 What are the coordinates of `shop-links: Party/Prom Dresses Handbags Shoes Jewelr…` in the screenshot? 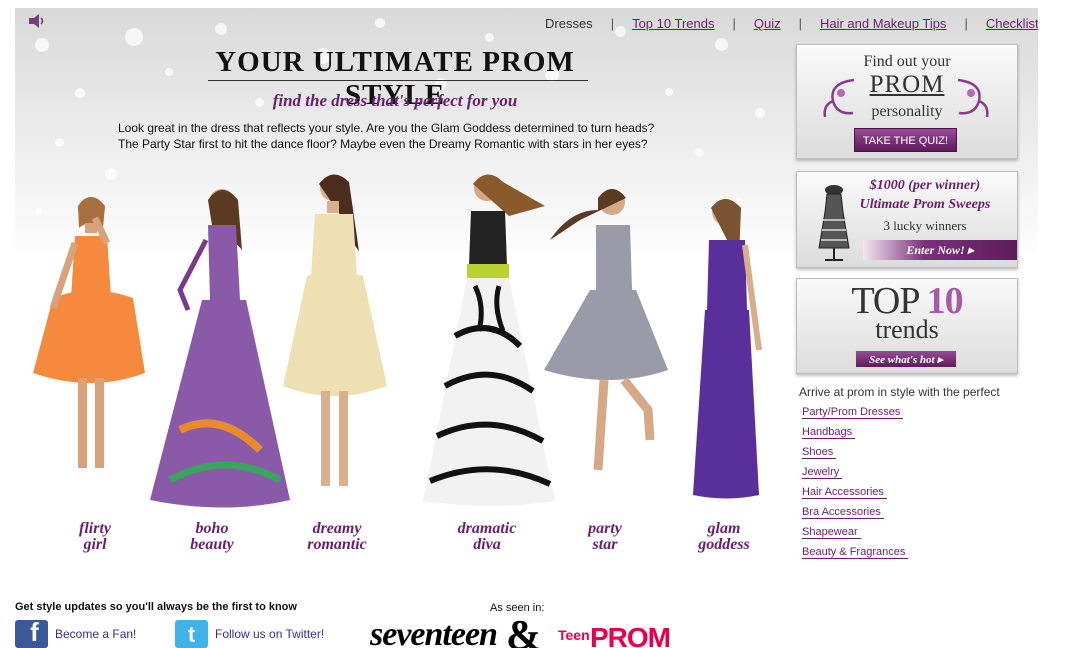 It's located at (855, 485).